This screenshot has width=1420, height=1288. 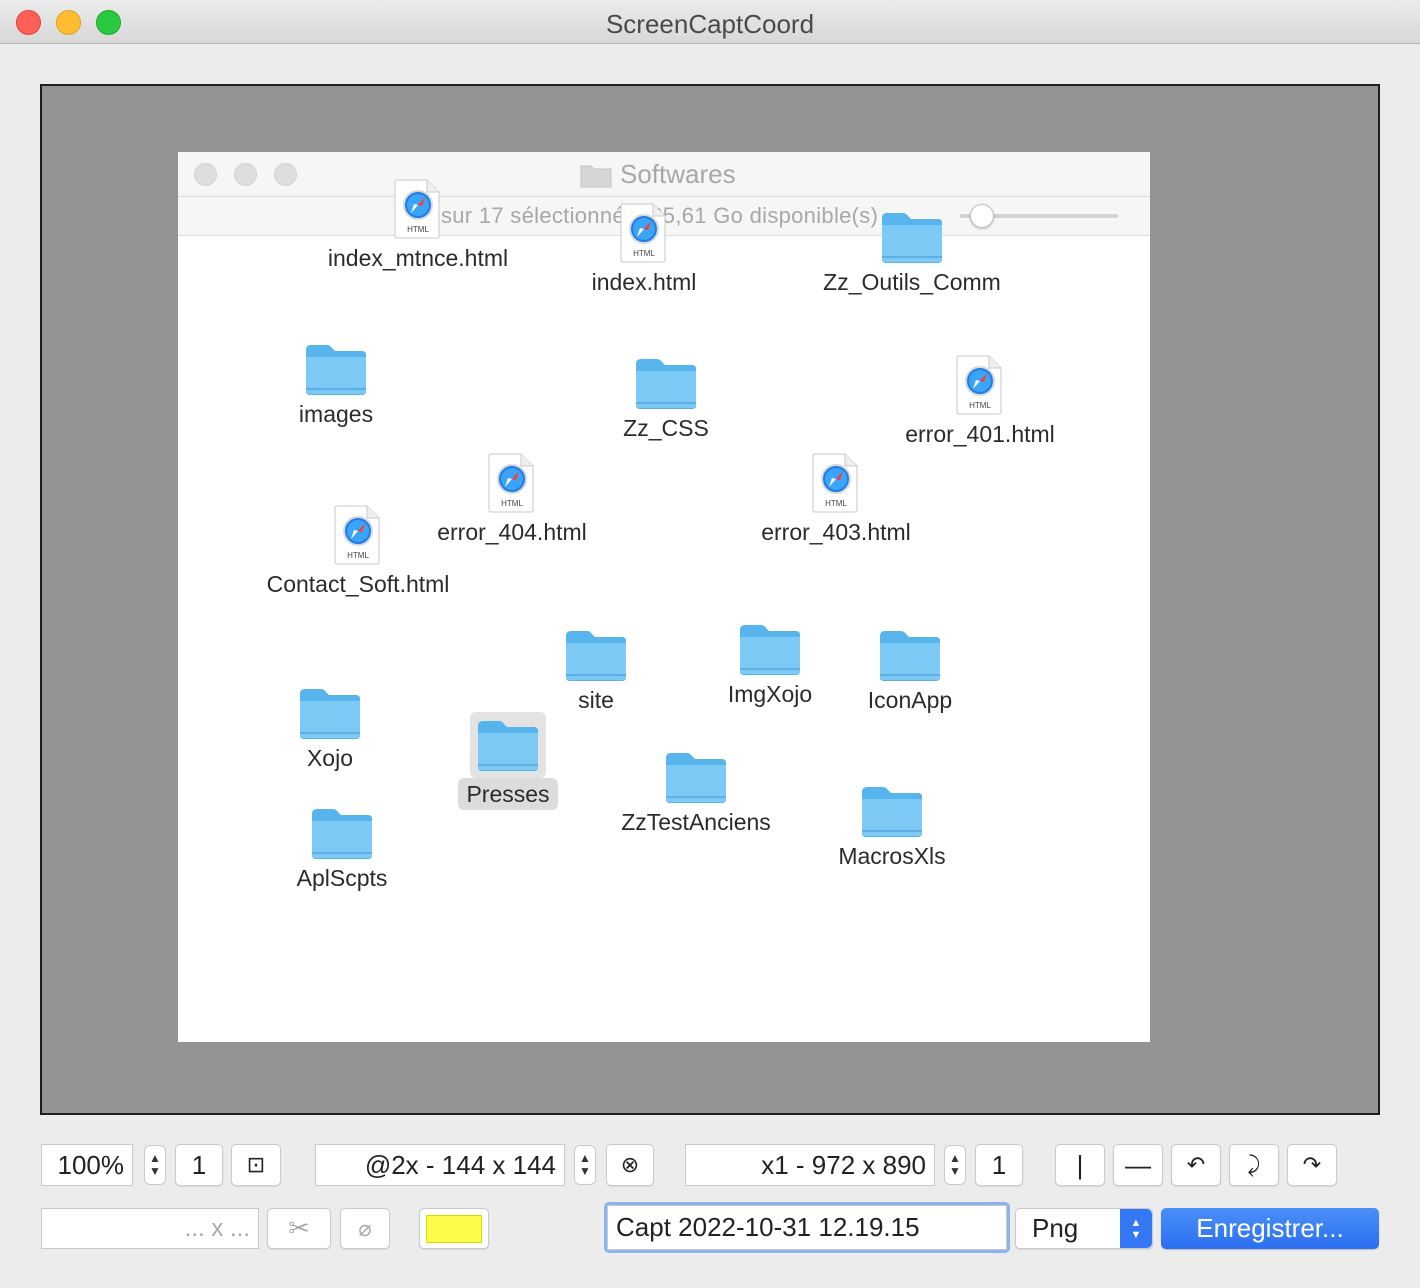 I want to click on rotate-right-button: ↷, so click(x=1312, y=1165).